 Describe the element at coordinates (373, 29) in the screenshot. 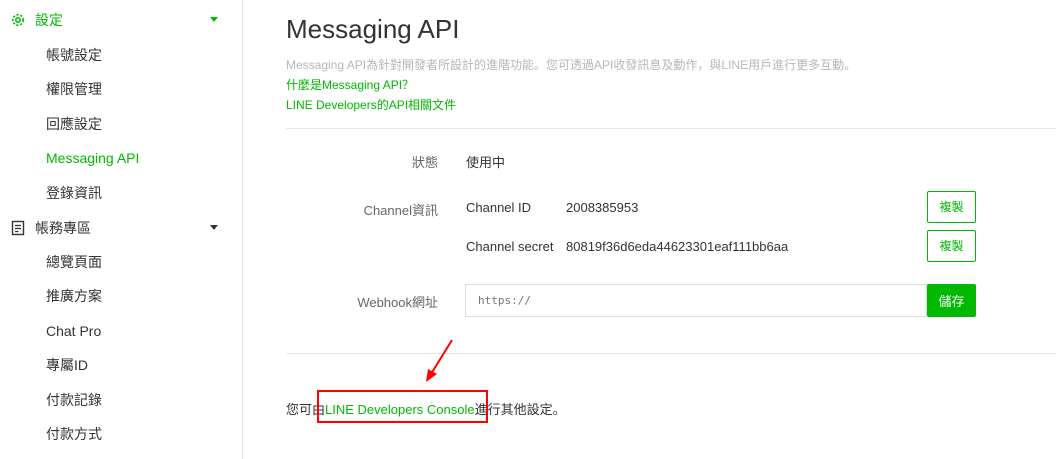

I see `page-title: Messaging API` at that location.